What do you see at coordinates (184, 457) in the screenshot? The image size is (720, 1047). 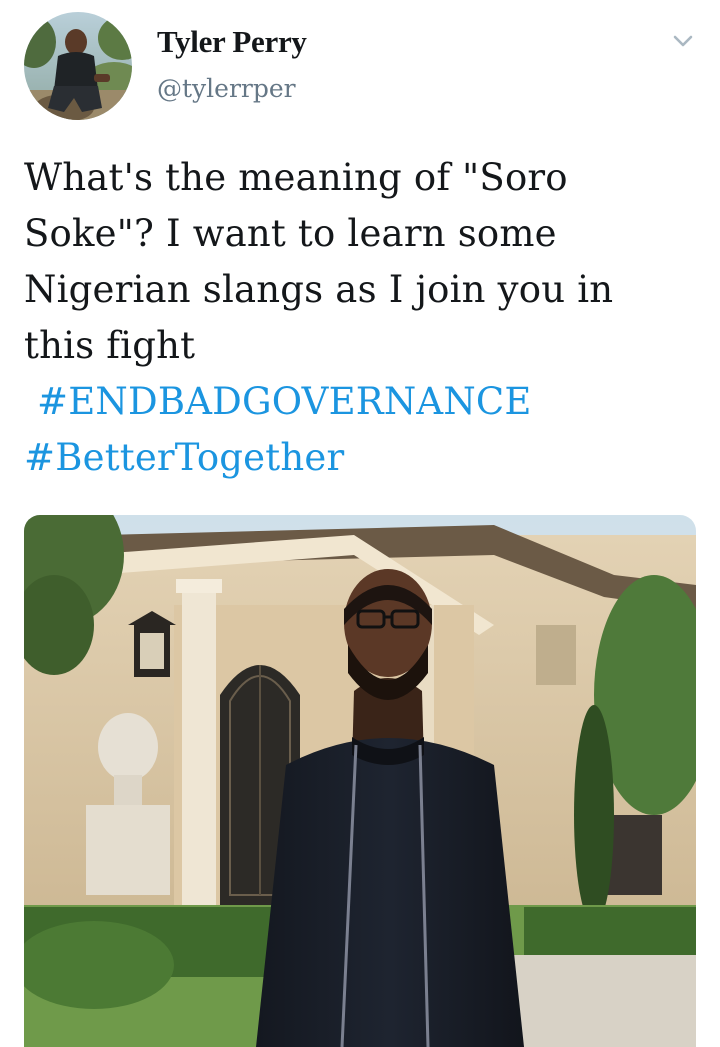 I see `hashtag-link-bettertogether: #BetterTogether` at bounding box center [184, 457].